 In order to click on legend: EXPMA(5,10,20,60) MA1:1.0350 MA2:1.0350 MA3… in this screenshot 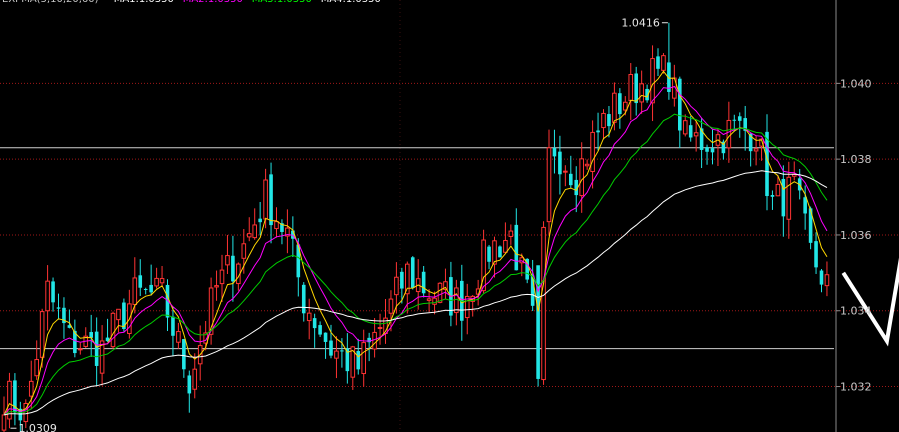, I will do `click(191, 2)`.